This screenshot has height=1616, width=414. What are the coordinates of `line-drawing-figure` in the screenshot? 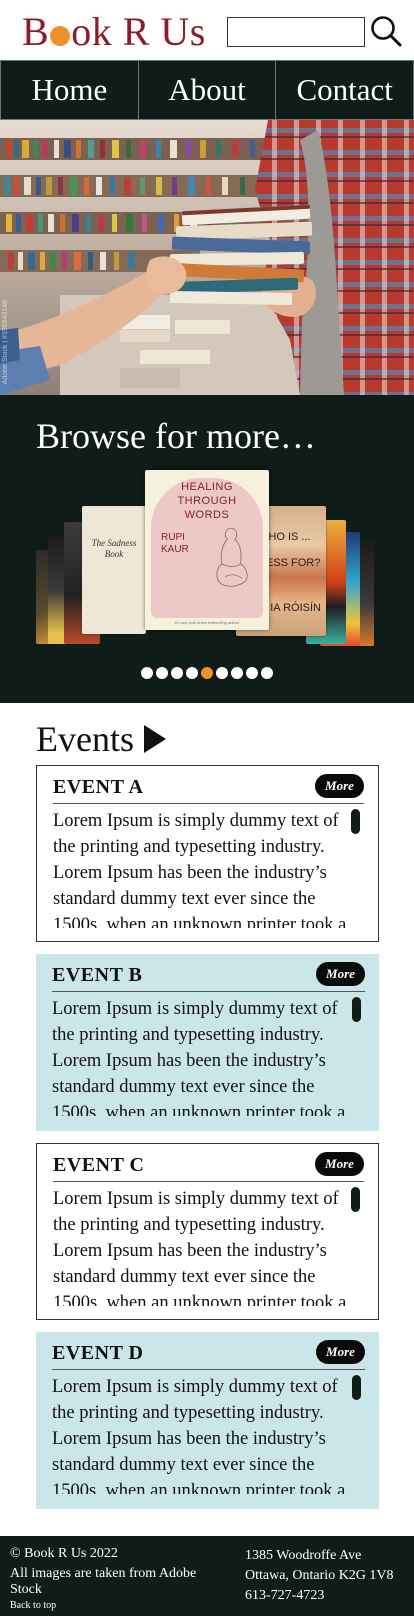 It's located at (232, 557).